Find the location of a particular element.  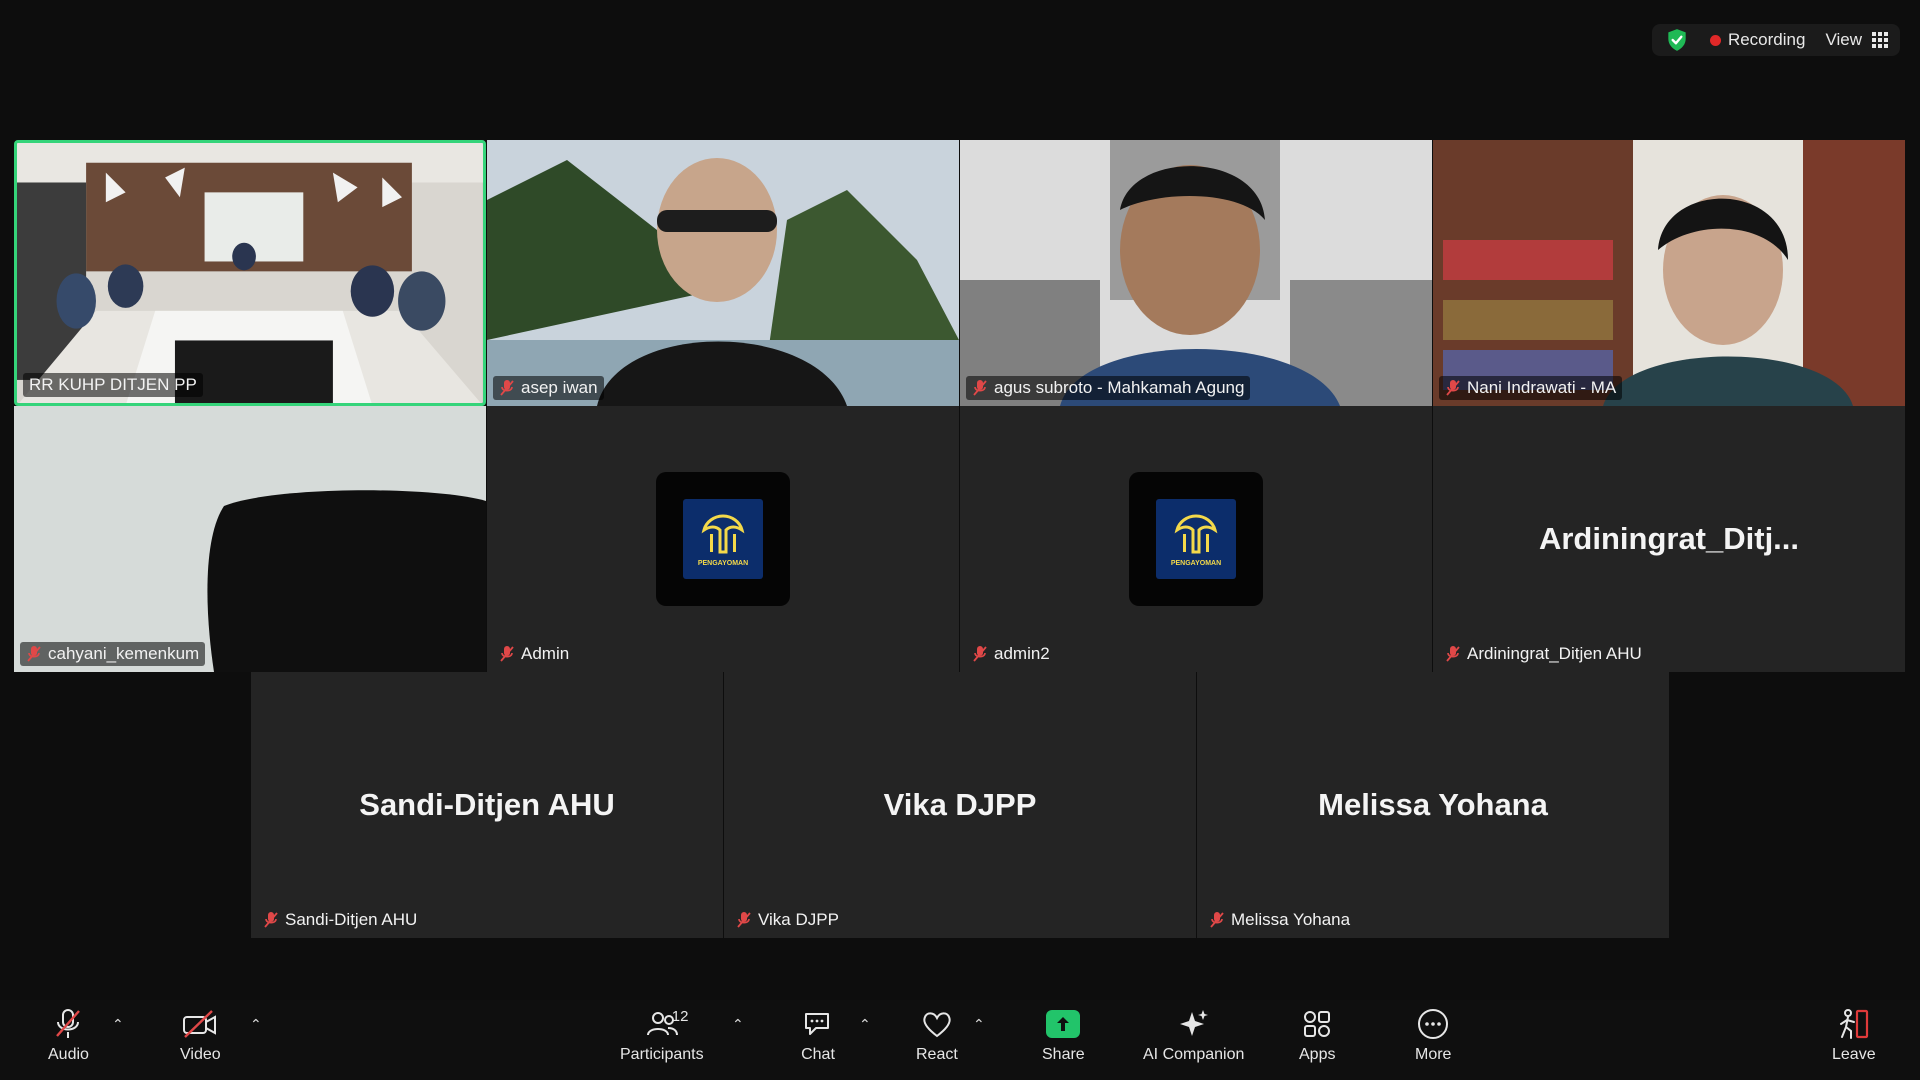

participant-tile-nani-indrawati: Nani Indrawati - MA is located at coordinates (1669, 273).